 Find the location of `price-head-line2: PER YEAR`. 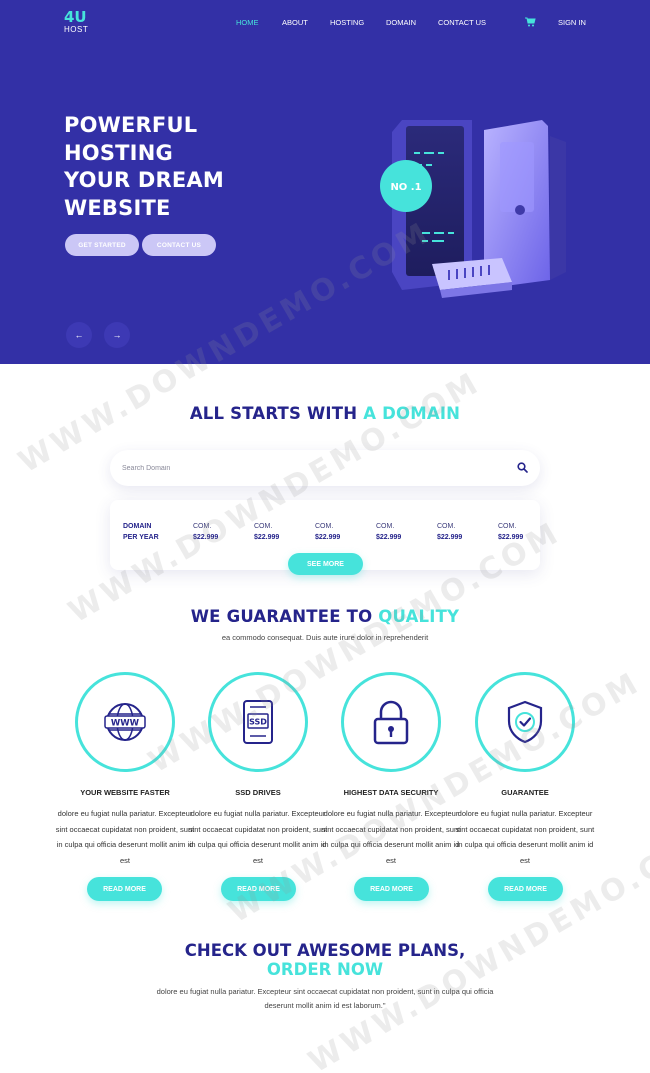

price-head-line2: PER YEAR is located at coordinates (141, 537).